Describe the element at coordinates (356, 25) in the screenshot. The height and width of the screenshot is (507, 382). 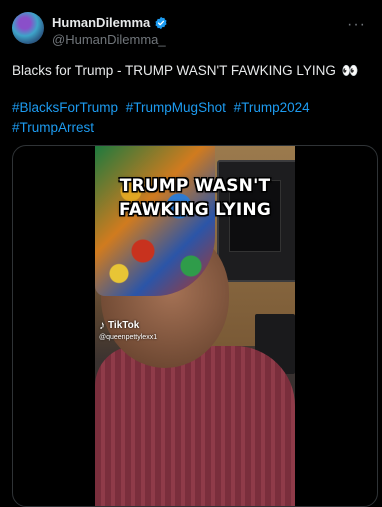
I see `more-options-icon: ···` at that location.